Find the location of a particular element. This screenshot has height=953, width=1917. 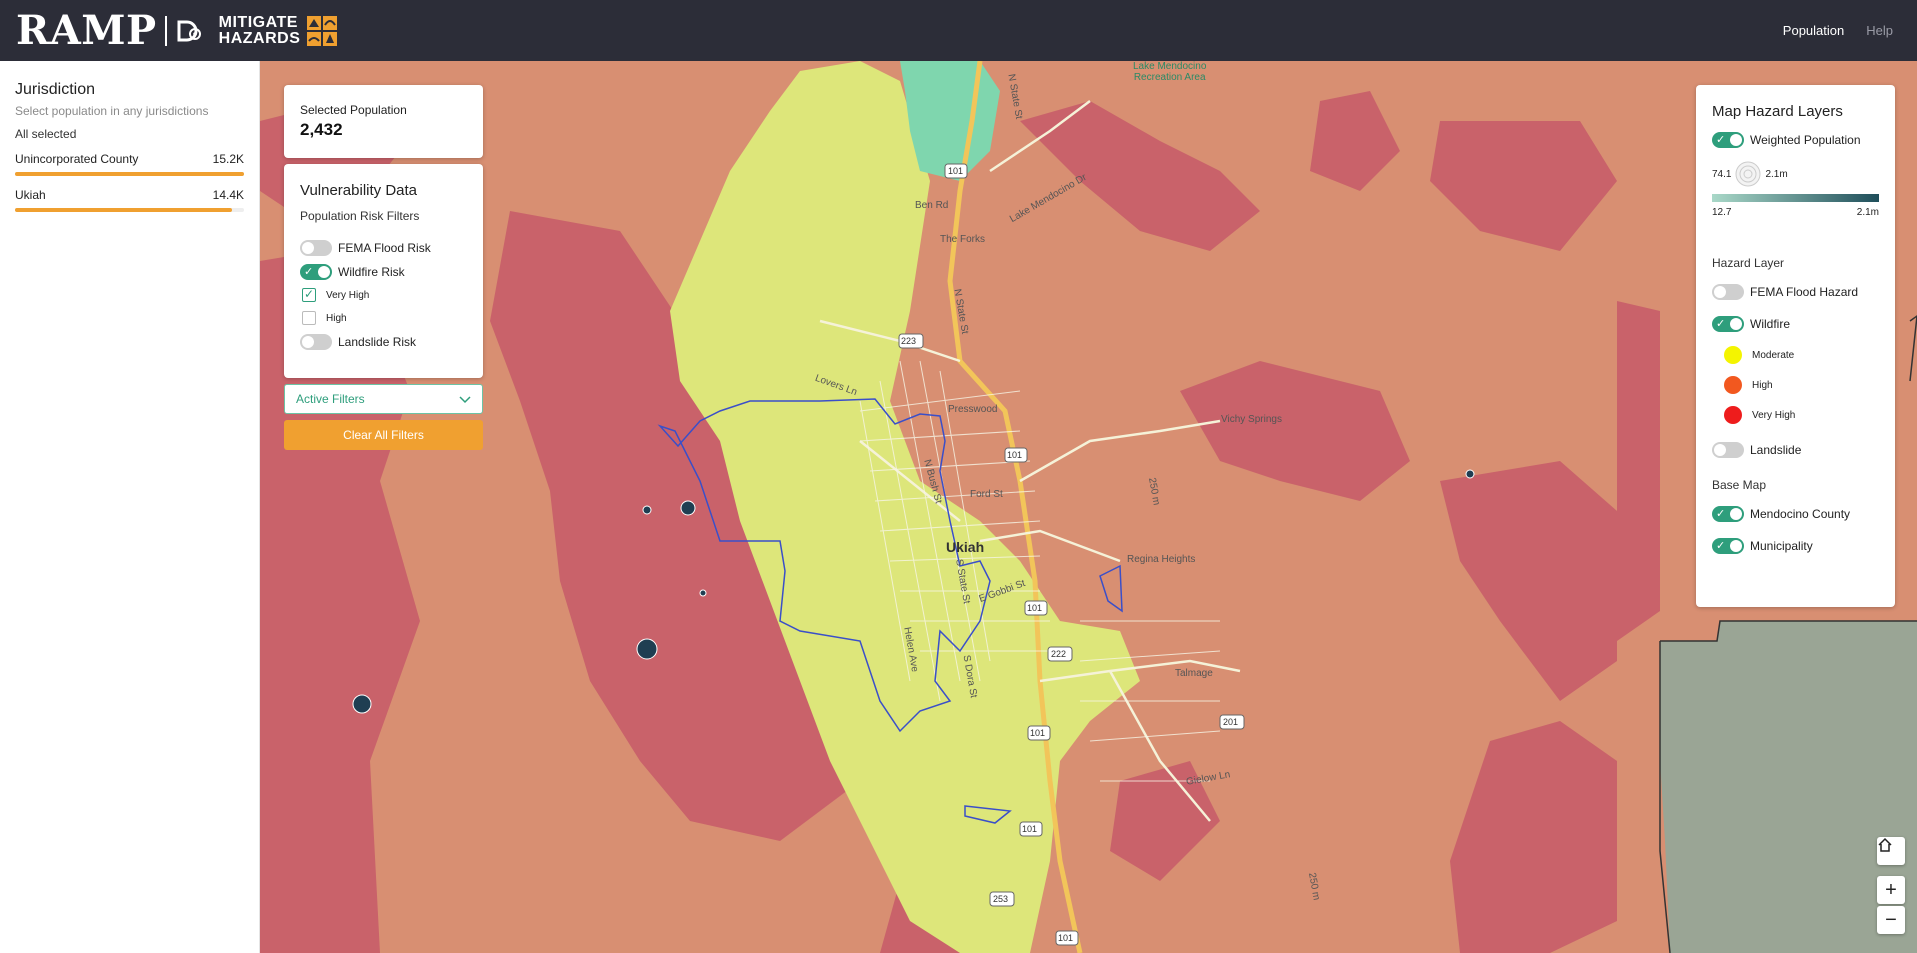

weighted-population-toggle: ✓ is located at coordinates (1728, 140).